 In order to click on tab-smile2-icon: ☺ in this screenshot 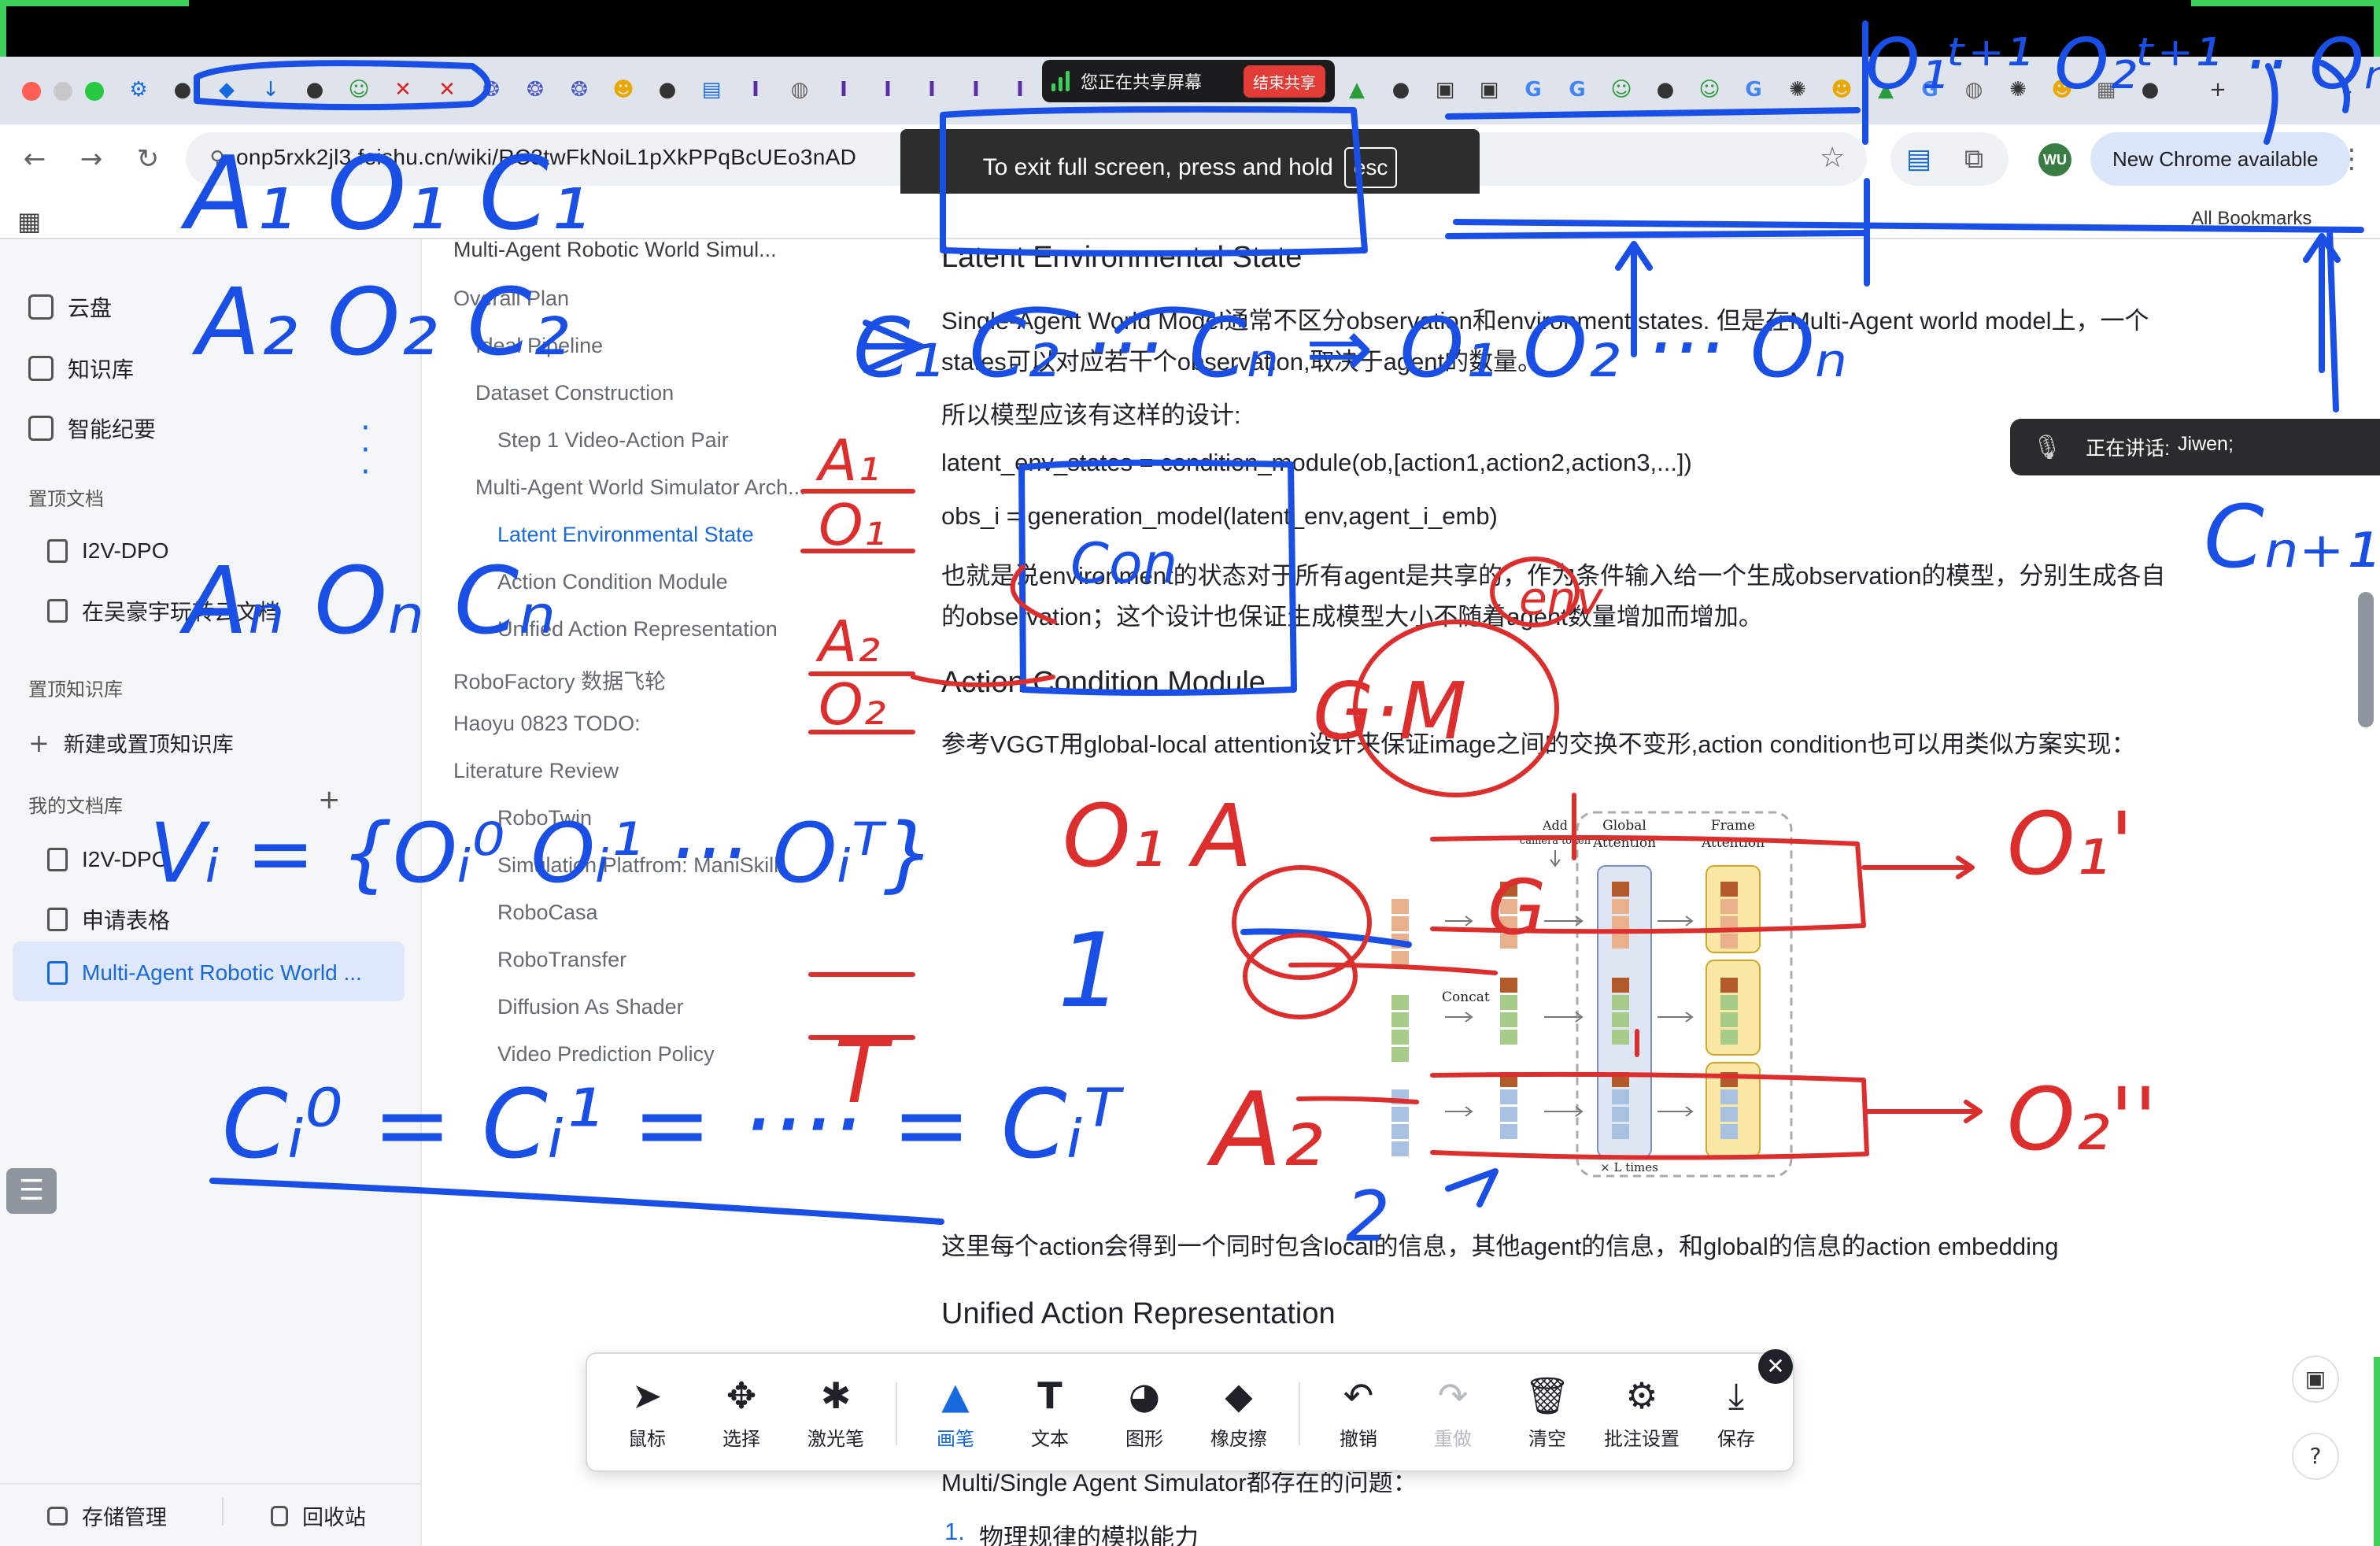, I will do `click(1621, 90)`.